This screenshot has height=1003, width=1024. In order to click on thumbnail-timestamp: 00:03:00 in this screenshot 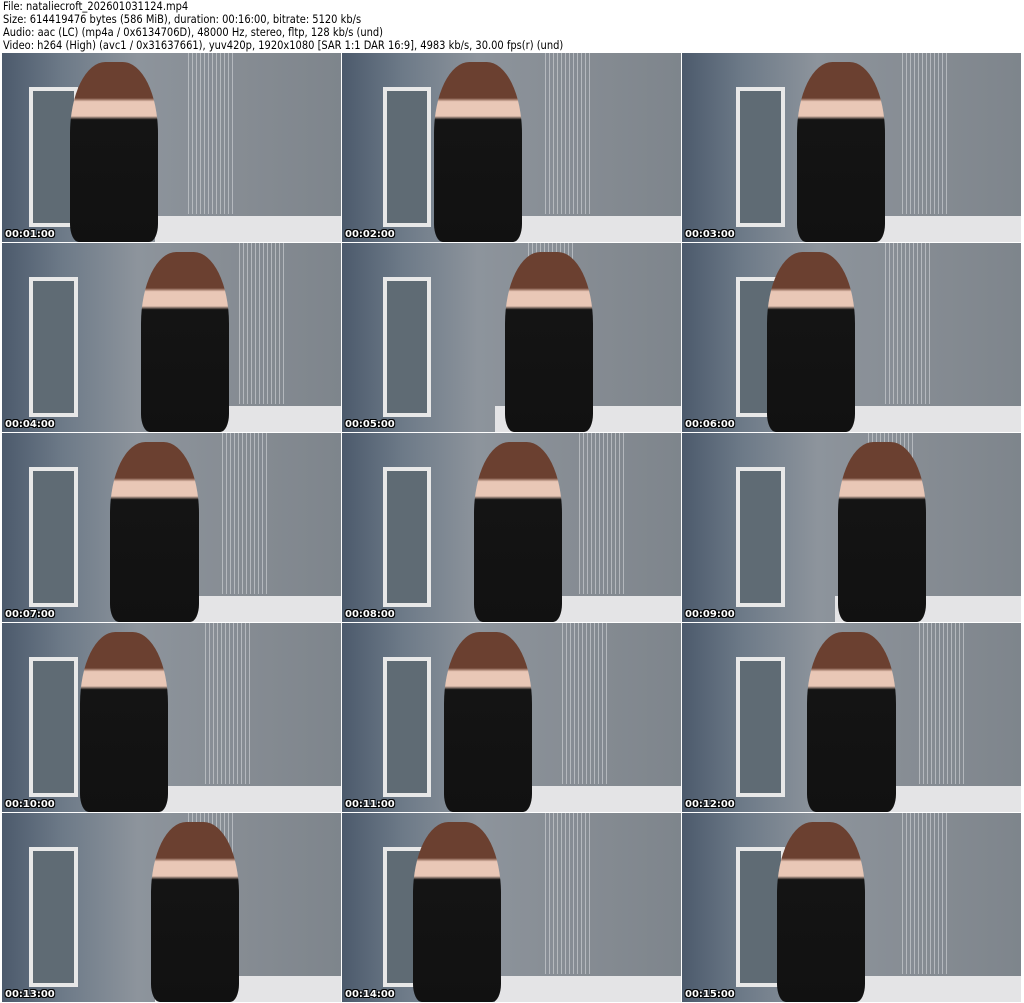, I will do `click(710, 234)`.